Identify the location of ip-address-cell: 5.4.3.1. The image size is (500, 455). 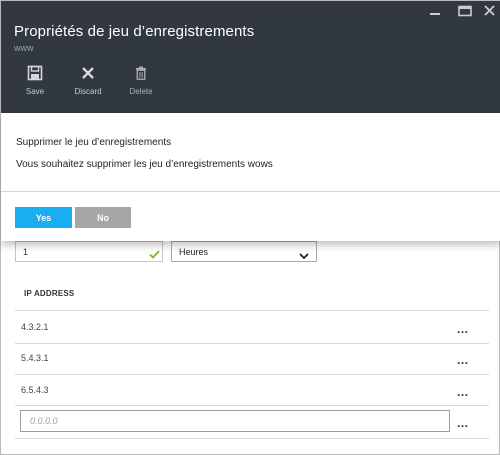
(35, 358).